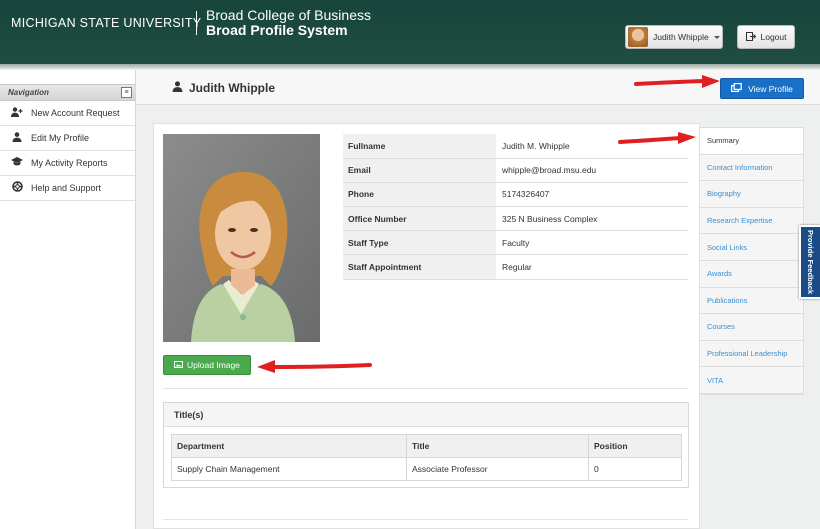  I want to click on field-value: Faculty, so click(592, 243).